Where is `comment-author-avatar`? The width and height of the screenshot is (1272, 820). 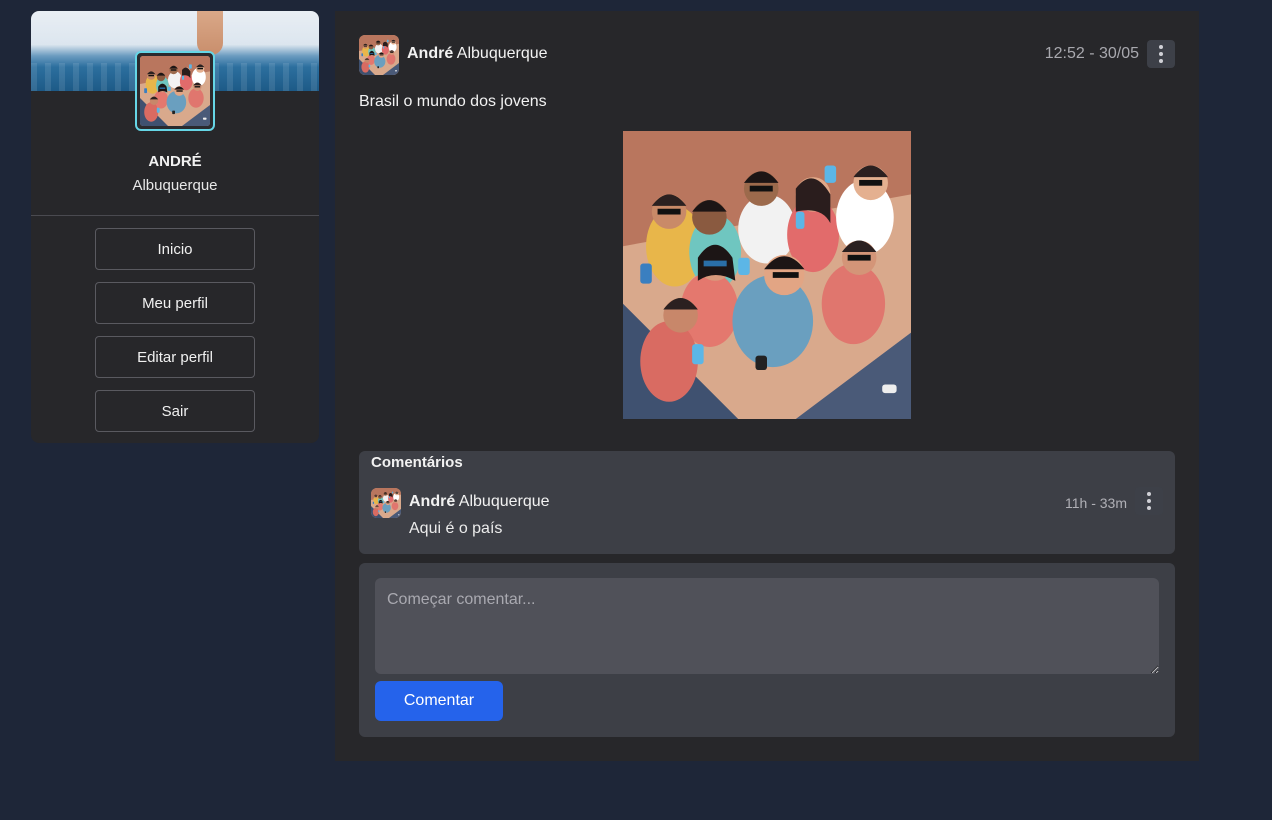
comment-author-avatar is located at coordinates (386, 503).